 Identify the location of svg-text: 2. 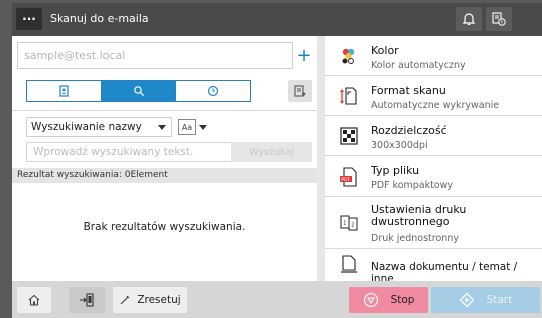
(352, 226).